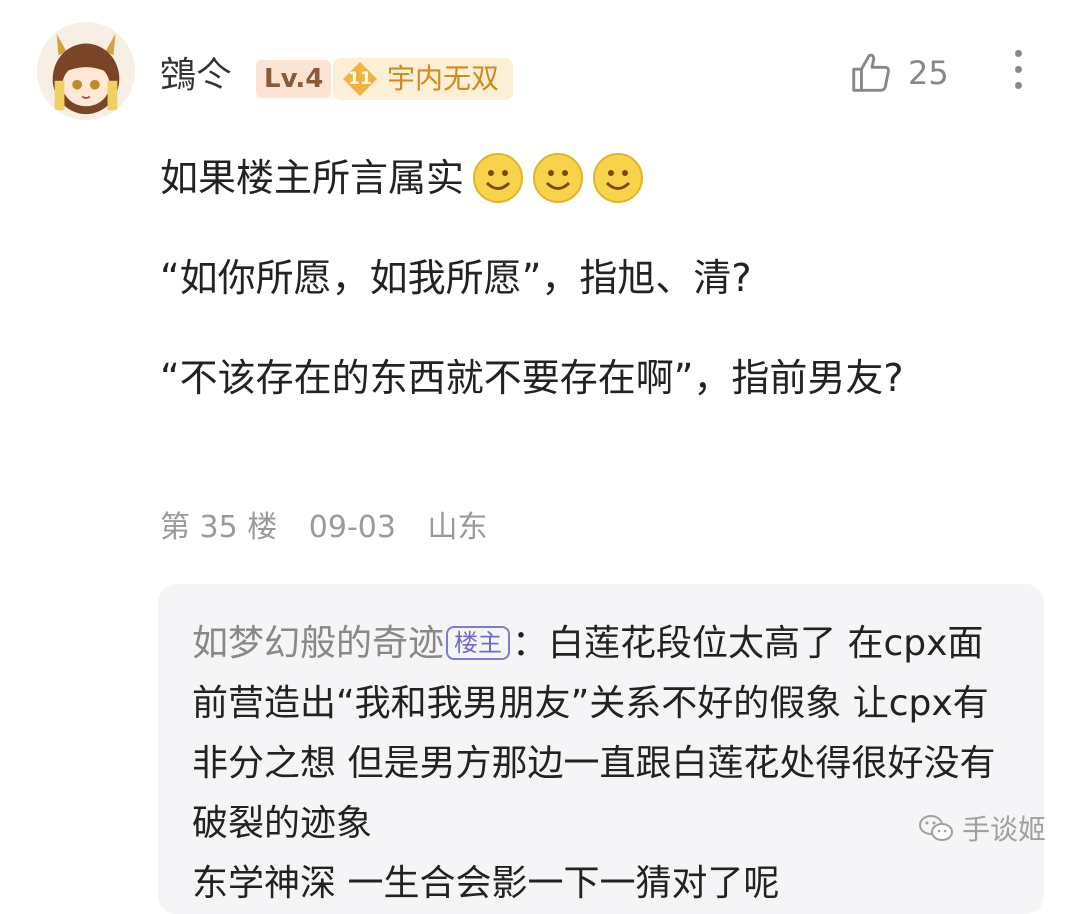 Image resolution: width=1080 pixels, height=914 pixels. Describe the element at coordinates (928, 73) in the screenshot. I see `like-count: 25` at that location.